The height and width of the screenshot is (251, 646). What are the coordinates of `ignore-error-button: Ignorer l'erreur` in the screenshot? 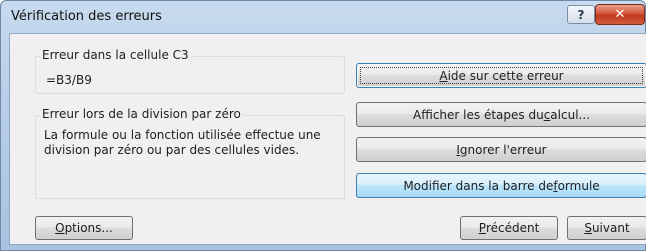 It's located at (501, 149).